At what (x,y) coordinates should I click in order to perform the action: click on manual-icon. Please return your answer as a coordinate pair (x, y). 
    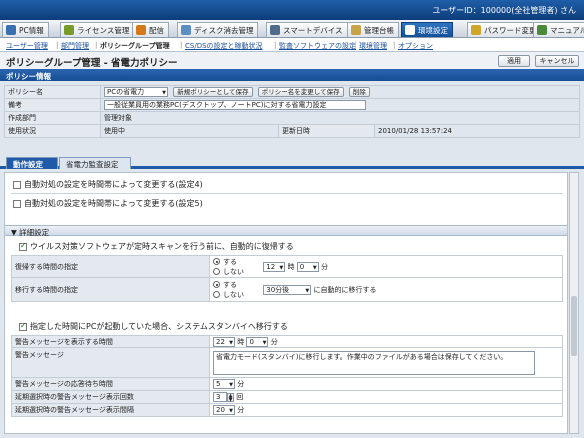
    Looking at the image, I should click on (542, 30).